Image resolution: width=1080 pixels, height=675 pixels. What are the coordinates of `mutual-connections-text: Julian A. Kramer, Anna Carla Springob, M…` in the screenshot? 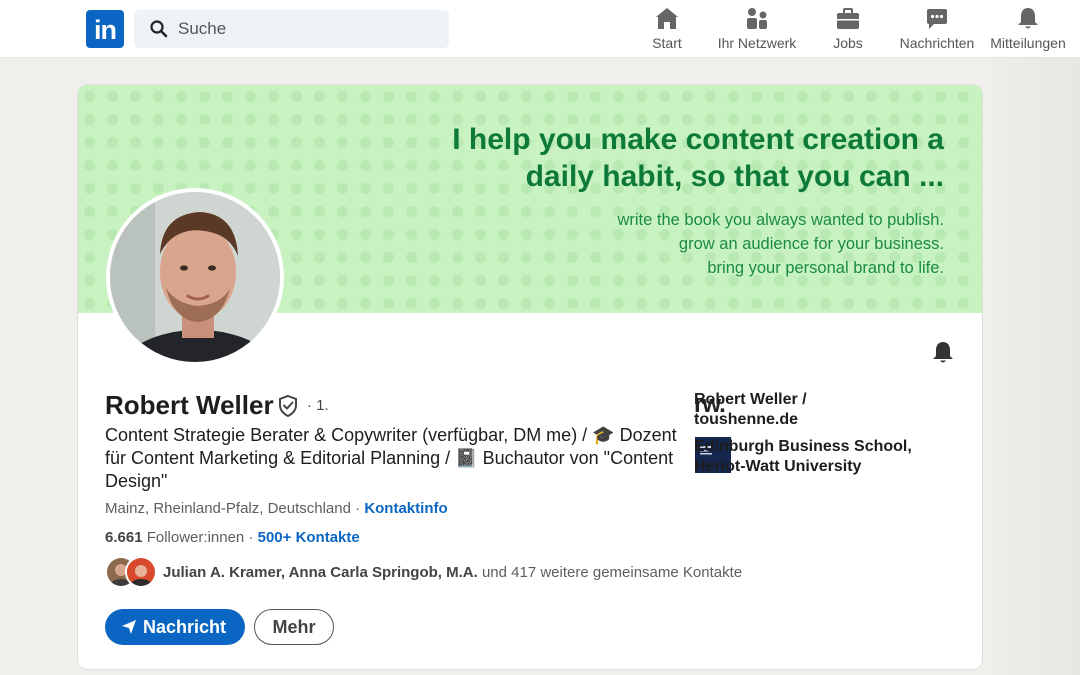 It's located at (452, 572).